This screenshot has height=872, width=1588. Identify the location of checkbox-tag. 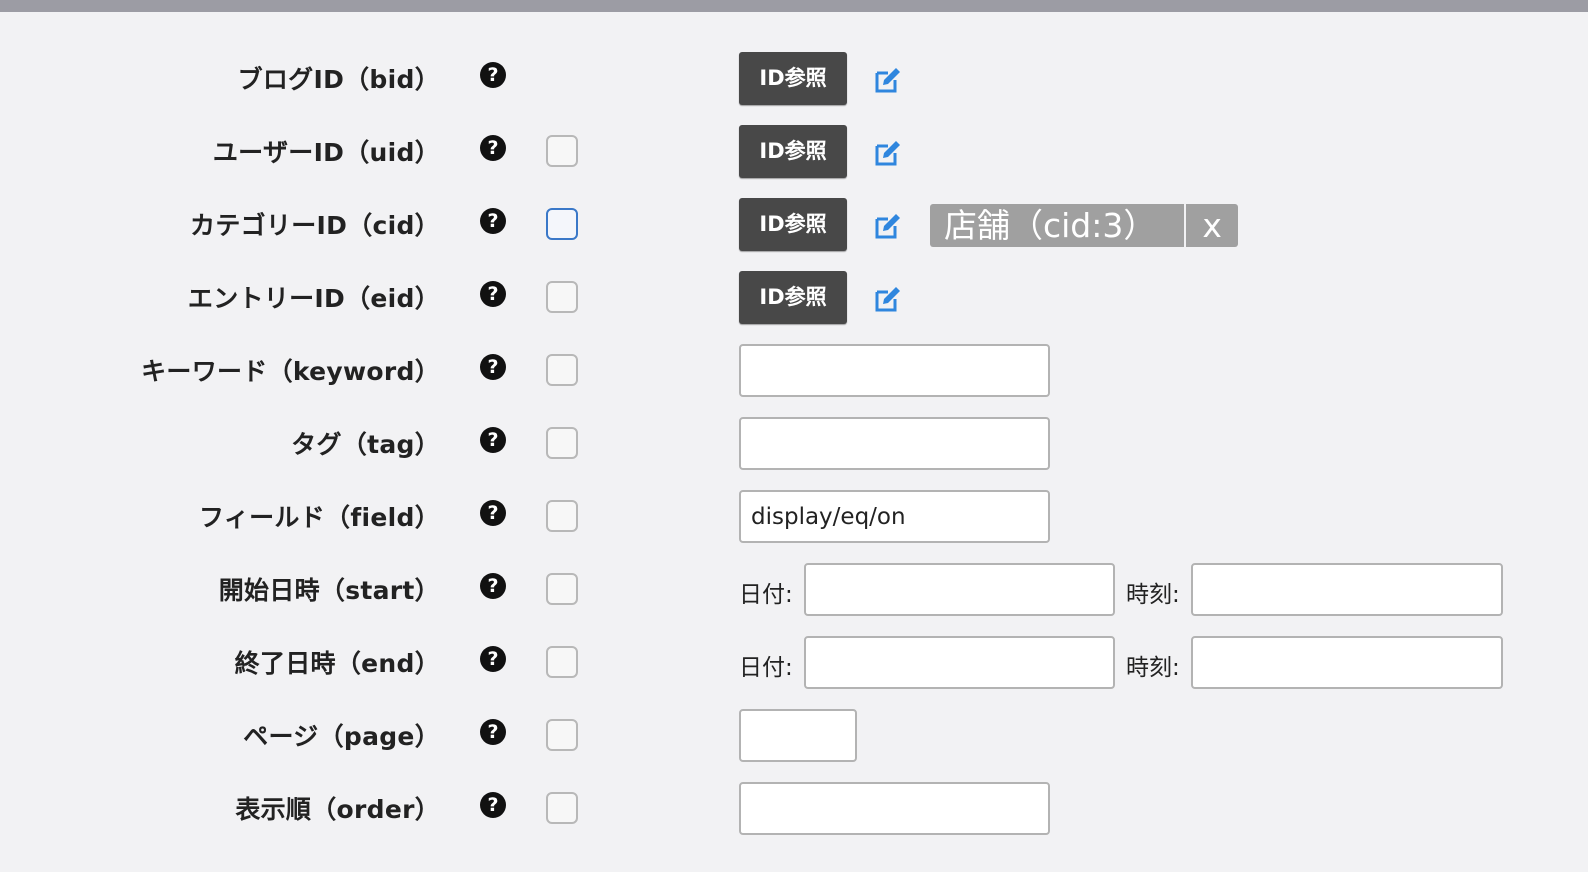
(562, 443).